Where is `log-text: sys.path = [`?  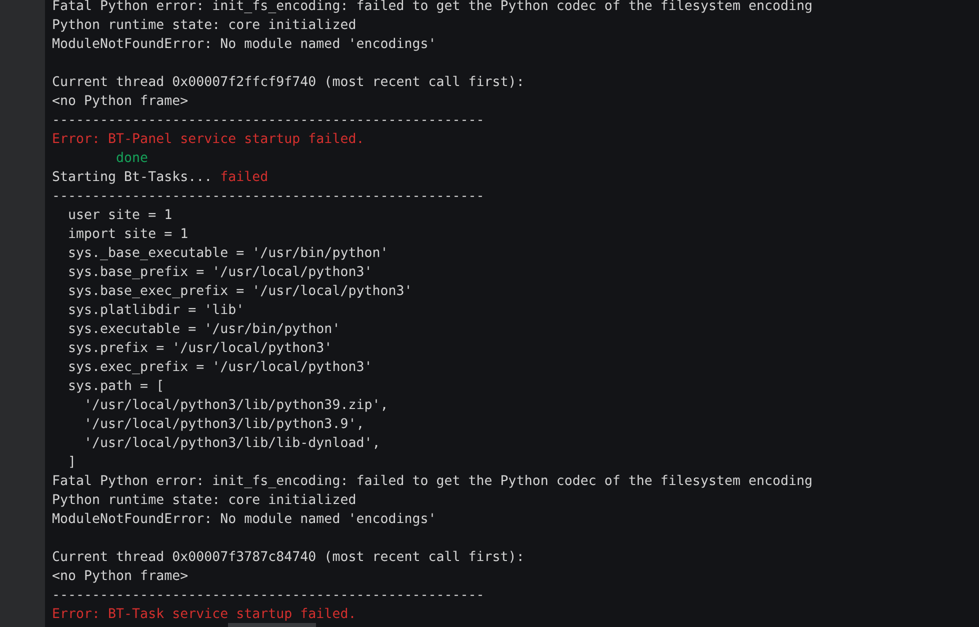 log-text: sys.path = [ is located at coordinates (115, 386).